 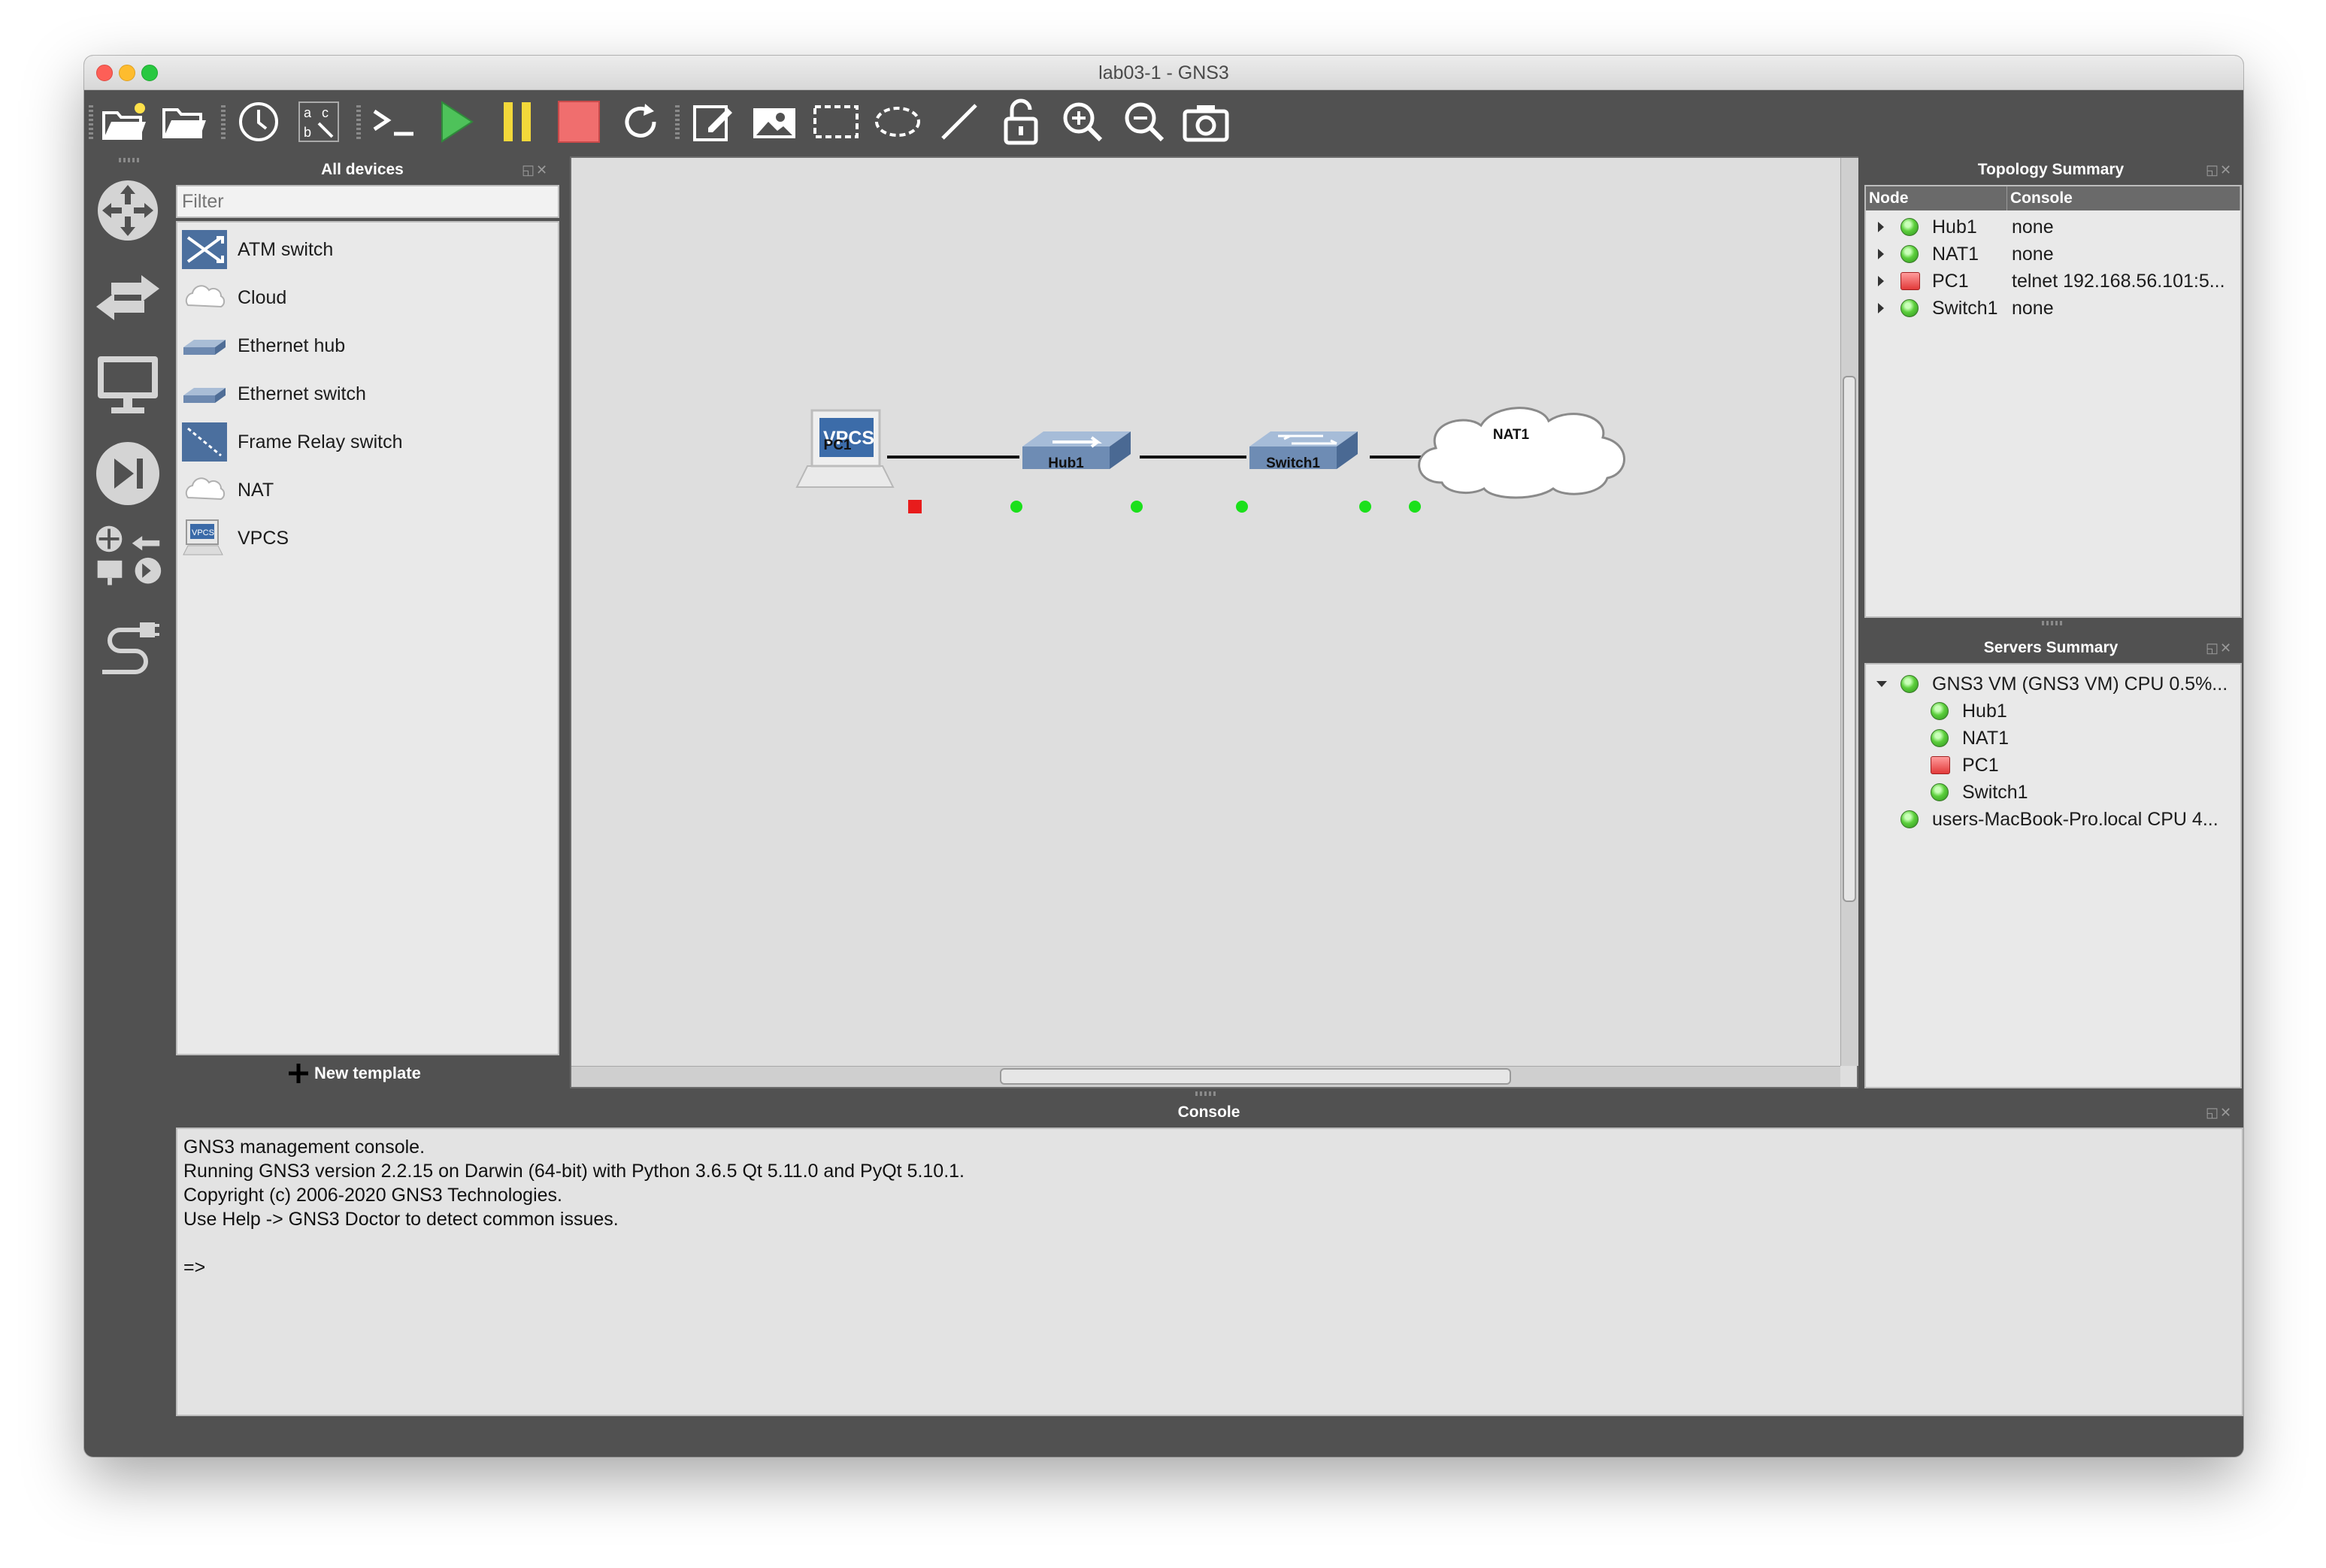 What do you see at coordinates (368, 345) in the screenshot?
I see `device-item-ethernet-hub: Ethernet hub` at bounding box center [368, 345].